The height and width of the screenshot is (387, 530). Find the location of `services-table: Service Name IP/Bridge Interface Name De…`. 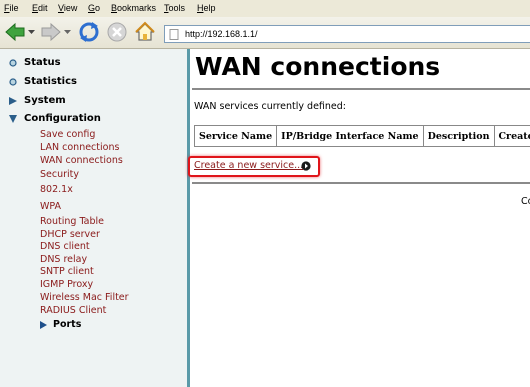

services-table: Service Name IP/Bridge Interface Name De… is located at coordinates (361, 136).